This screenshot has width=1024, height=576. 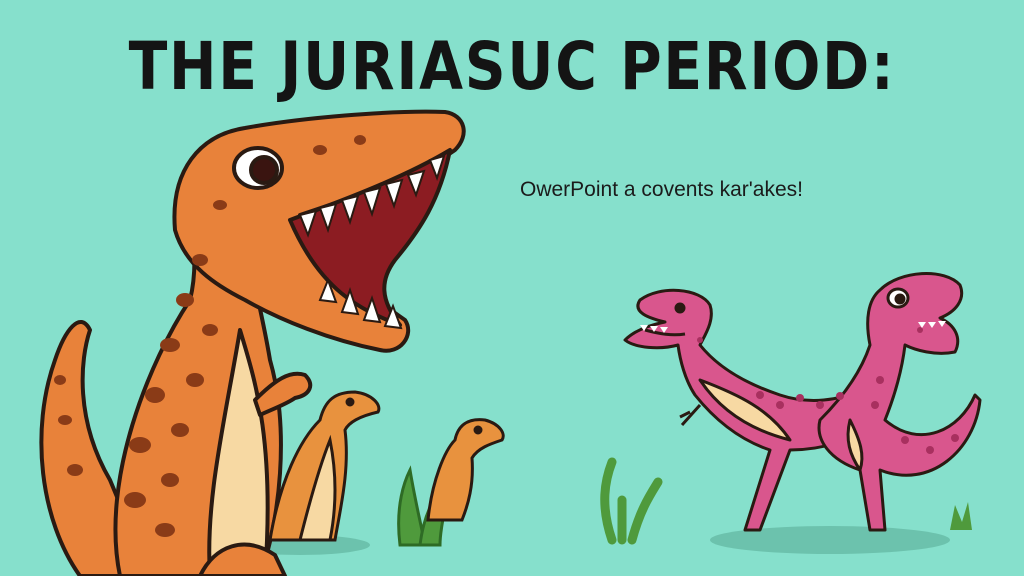 I want to click on slide-subtitle: OwerPoint a covents kar'akes!, so click(x=661, y=189).